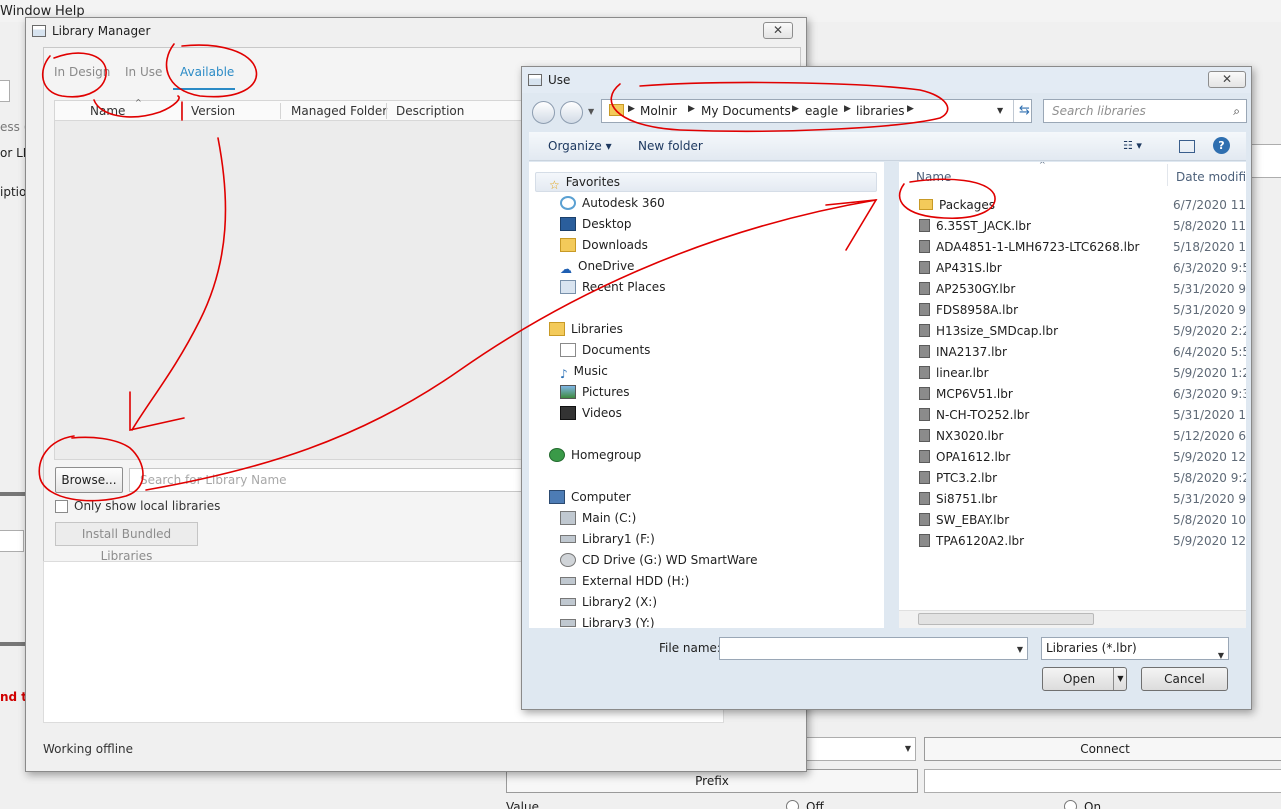  What do you see at coordinates (1221, 145) in the screenshot?
I see `help-icon: ?` at bounding box center [1221, 145].